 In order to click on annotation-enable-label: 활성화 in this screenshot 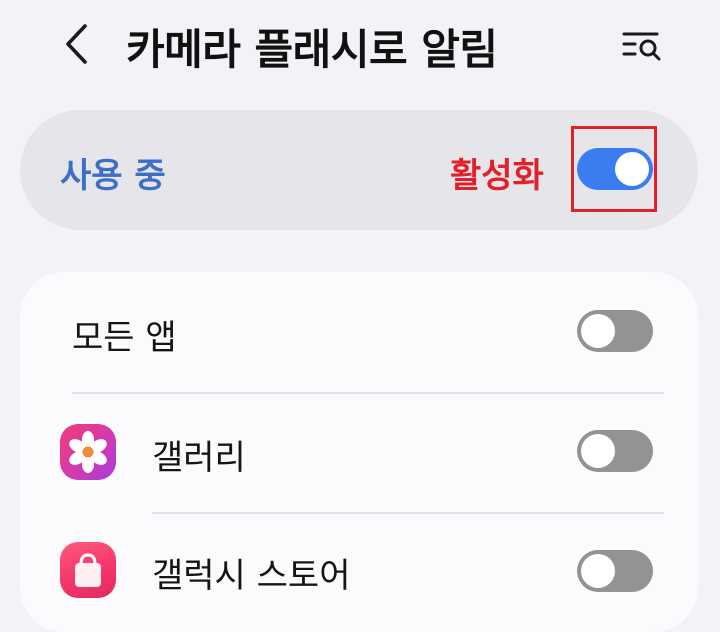, I will do `click(497, 176)`.